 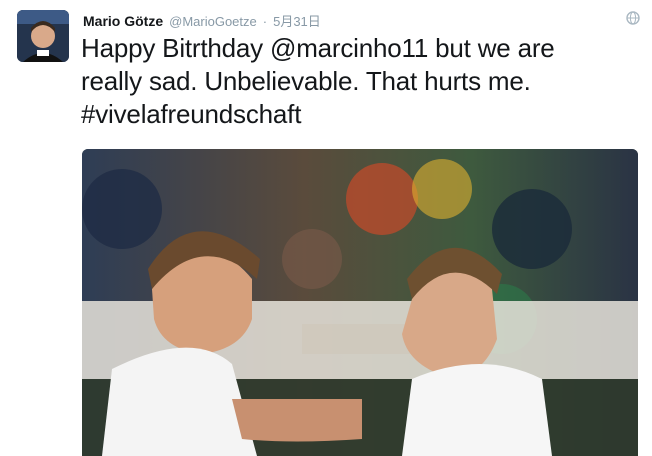 I want to click on tweet-header: Mario Götze @MarioGoetze · 5月31日, so click(x=202, y=20).